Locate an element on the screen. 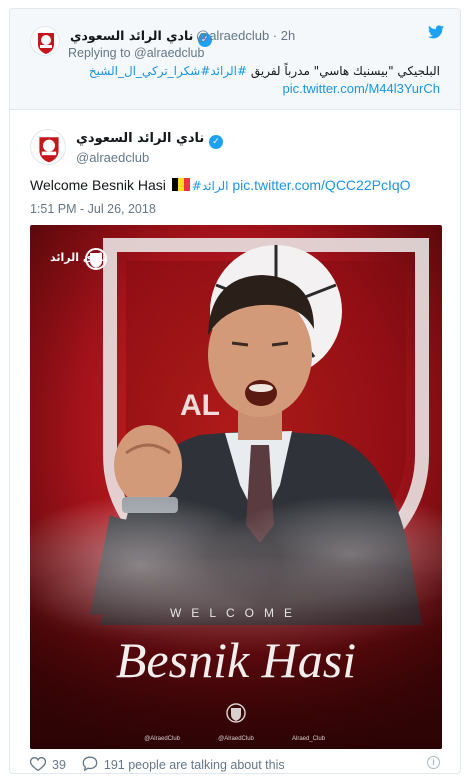 This screenshot has width=470, height=778. talking-about-count: 191 people are talking about this is located at coordinates (194, 765).